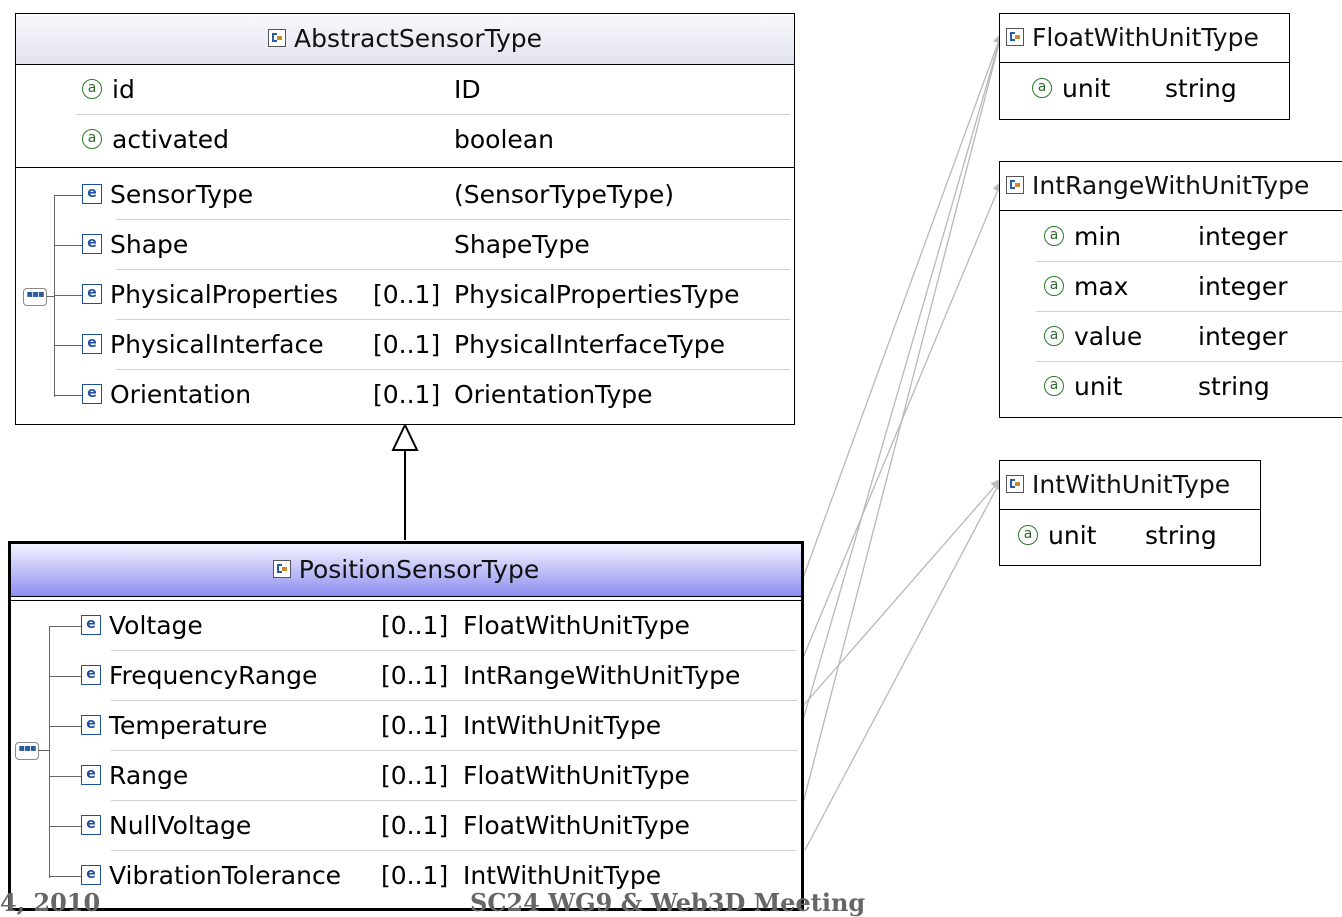  I want to click on int-range-with-unit-type-header: IntRangeWithUnitType, so click(1171, 186).